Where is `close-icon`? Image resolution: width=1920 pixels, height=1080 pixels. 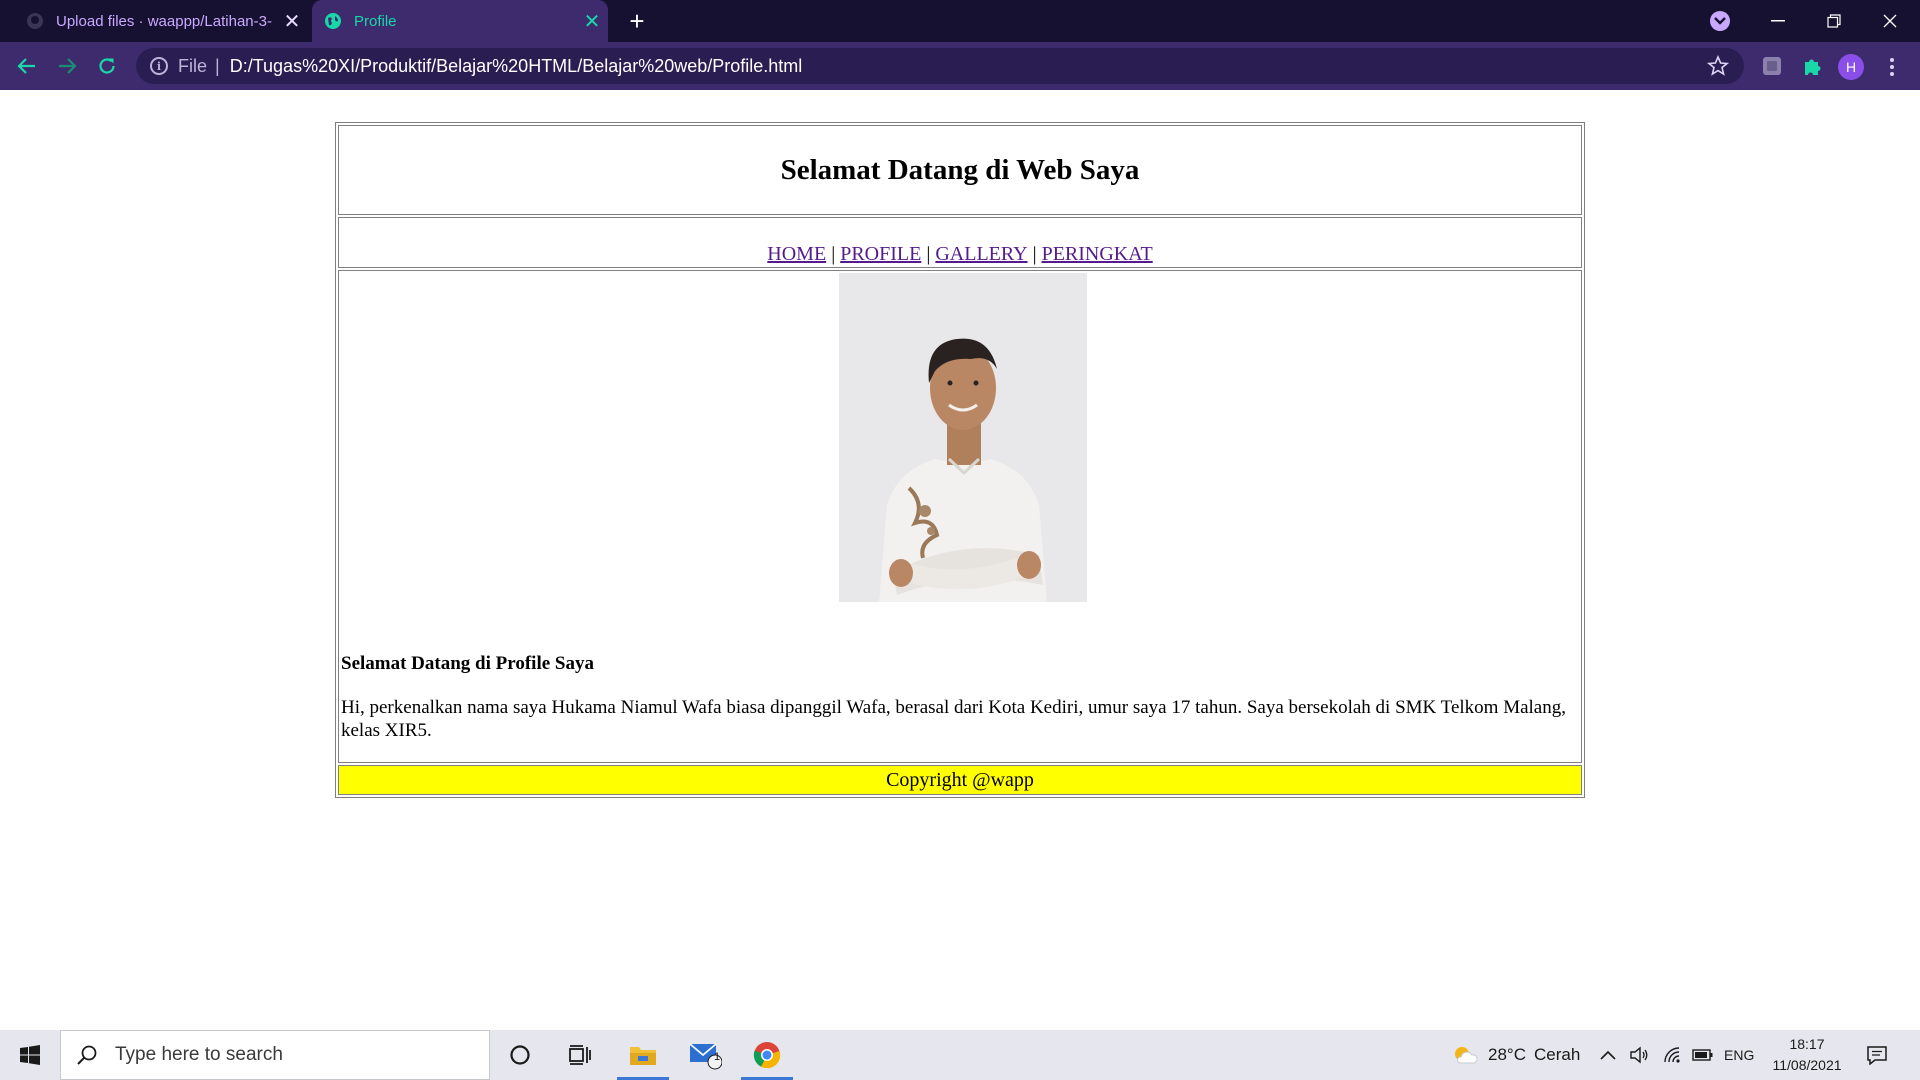
close-icon is located at coordinates (1890, 21).